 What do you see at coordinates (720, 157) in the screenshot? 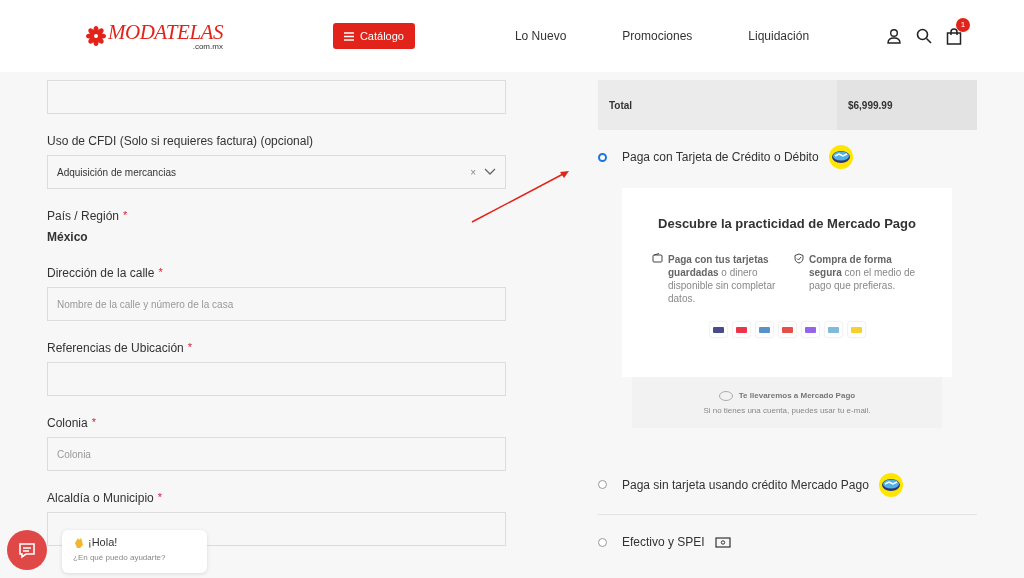
I see `payment-option-label: Paga con Tarjeta de Crédito o Débito` at bounding box center [720, 157].